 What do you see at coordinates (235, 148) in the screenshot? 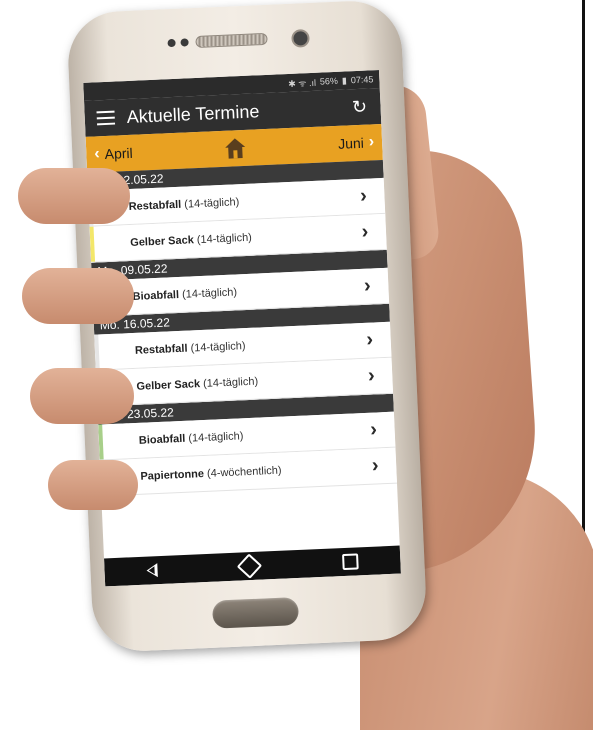
I see `house-icon` at bounding box center [235, 148].